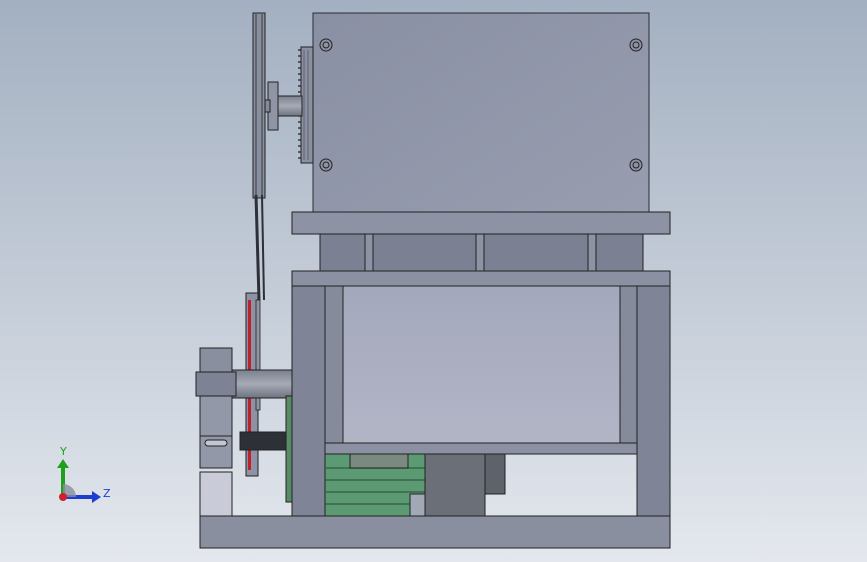 The width and height of the screenshot is (867, 562). I want to click on upper-support, so click(481, 242).